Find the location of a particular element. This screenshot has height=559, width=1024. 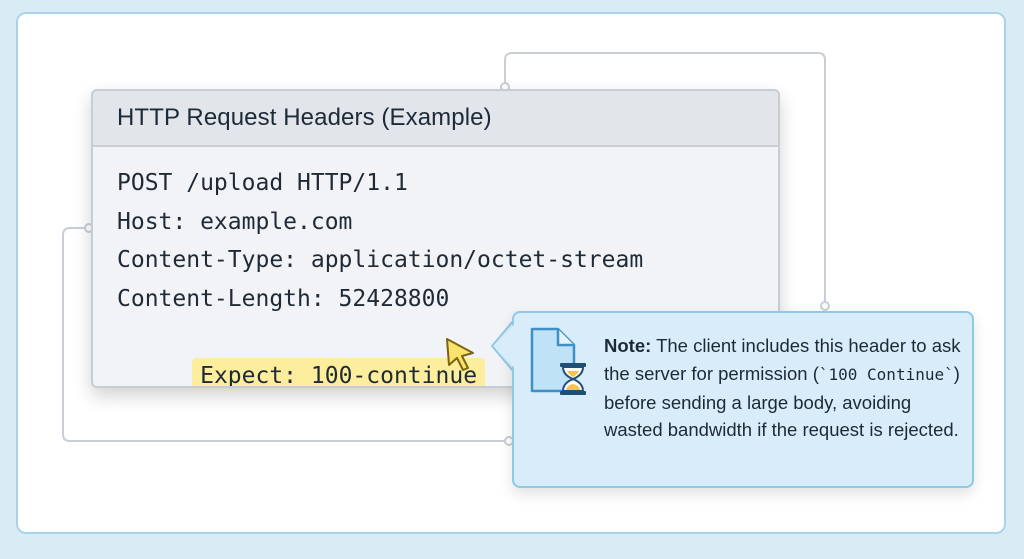

note-code: `100 Continue` is located at coordinates (886, 374).